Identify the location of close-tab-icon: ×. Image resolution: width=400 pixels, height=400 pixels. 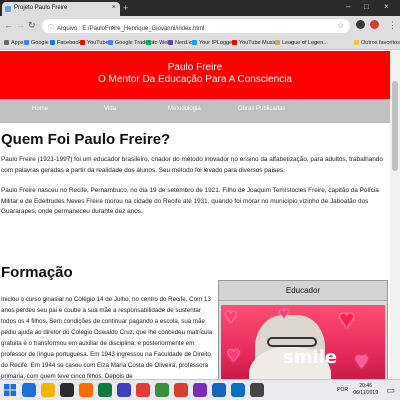
(114, 7).